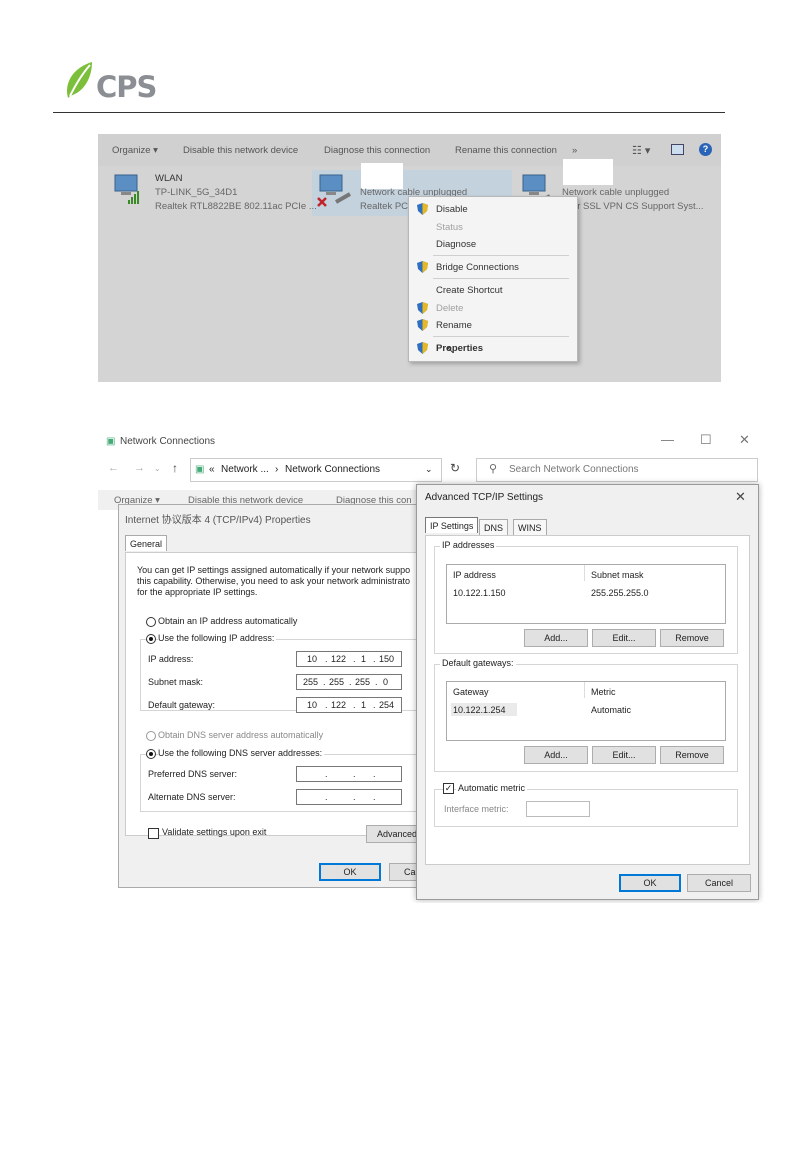 The width and height of the screenshot is (794, 1151). Describe the element at coordinates (197, 592) in the screenshot. I see `description-line: for the appropriate IP settings.` at that location.